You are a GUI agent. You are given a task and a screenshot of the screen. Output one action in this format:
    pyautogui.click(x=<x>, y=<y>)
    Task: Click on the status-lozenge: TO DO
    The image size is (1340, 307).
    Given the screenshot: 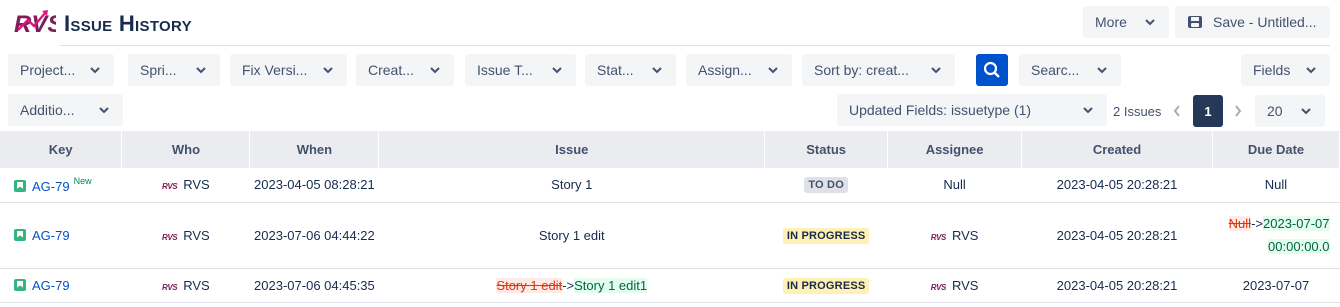 What is the action you would take?
    pyautogui.click(x=826, y=185)
    